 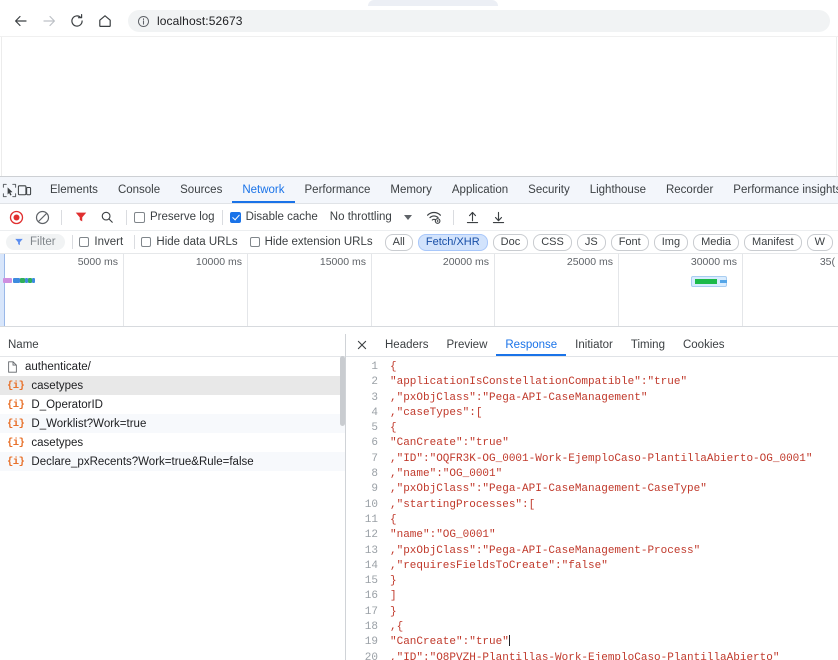 I want to click on type-filter-doc: Doc, so click(x=511, y=242).